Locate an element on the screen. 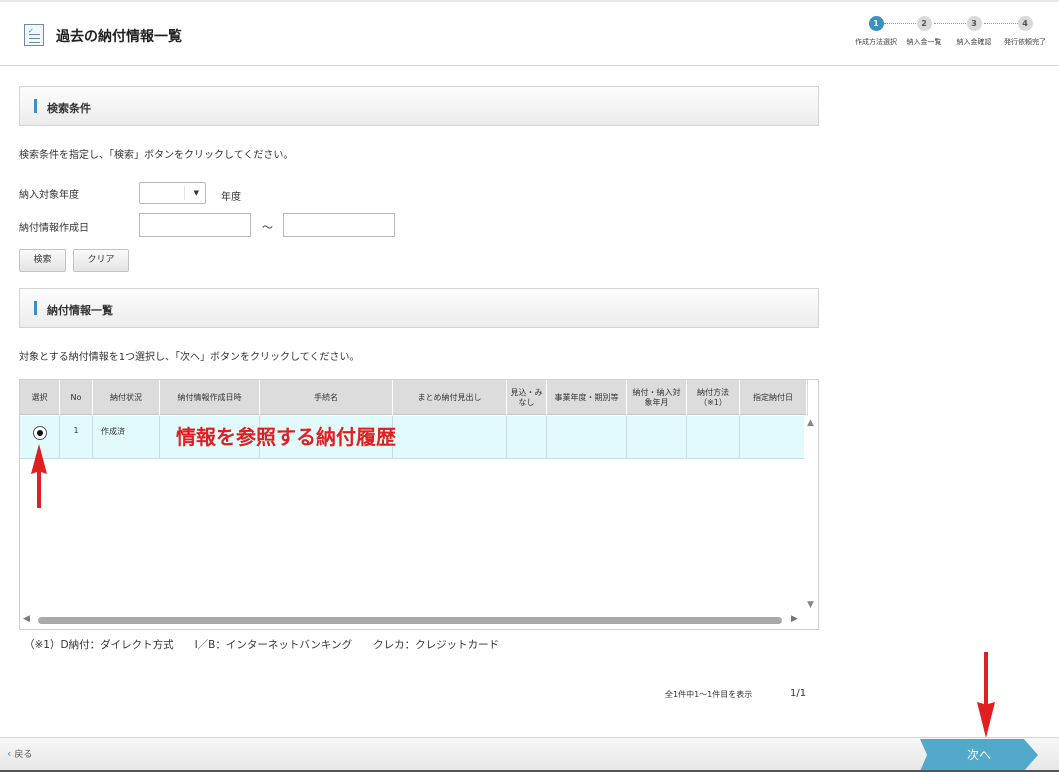 The width and height of the screenshot is (1059, 772). scroll-thumb is located at coordinates (410, 620).